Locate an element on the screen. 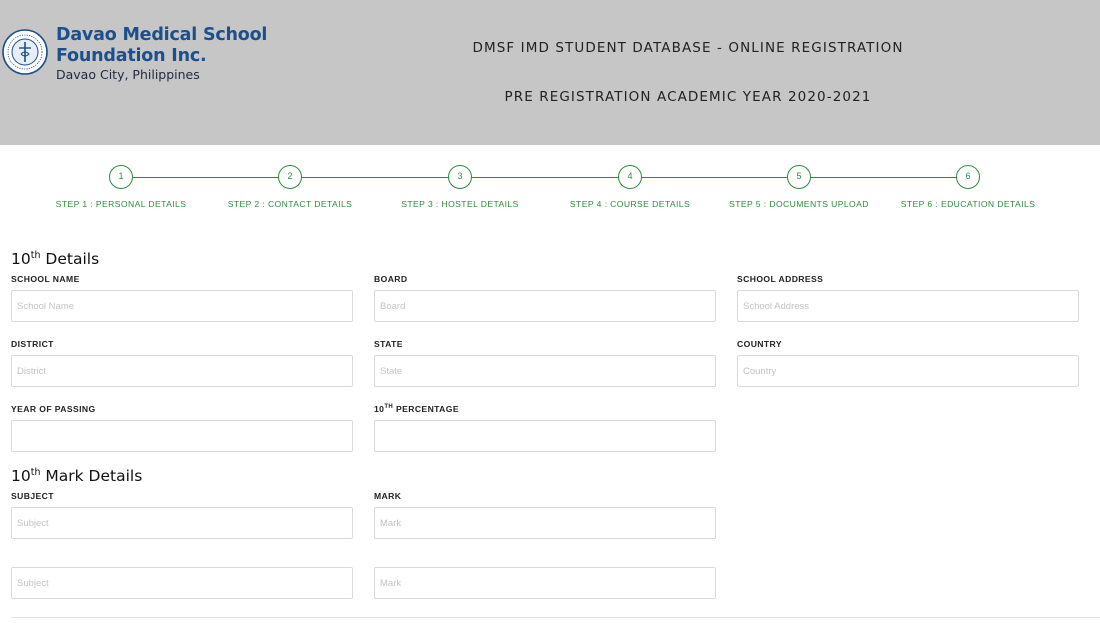 The image size is (1100, 623). school-name-input is located at coordinates (182, 306).